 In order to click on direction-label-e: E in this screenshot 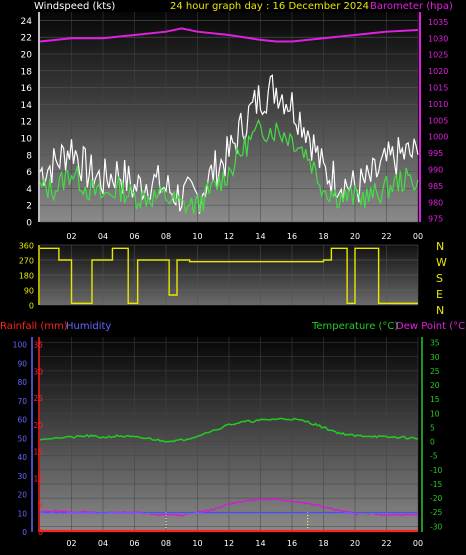, I will do `click(439, 294)`.